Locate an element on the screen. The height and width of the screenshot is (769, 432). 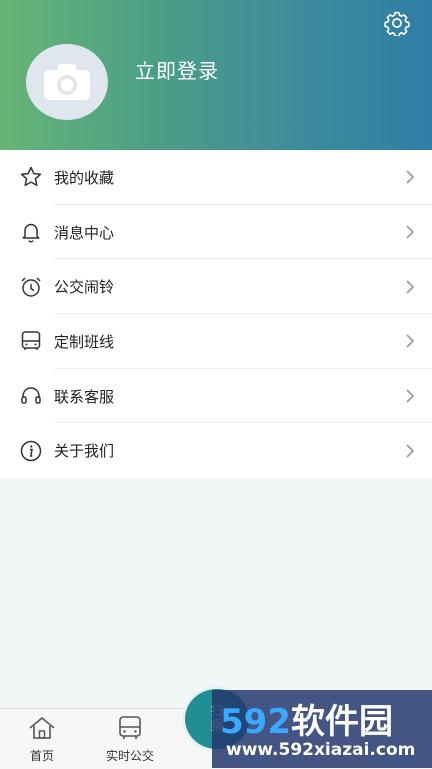
menu-item-label: 关于我们 is located at coordinates (84, 451).